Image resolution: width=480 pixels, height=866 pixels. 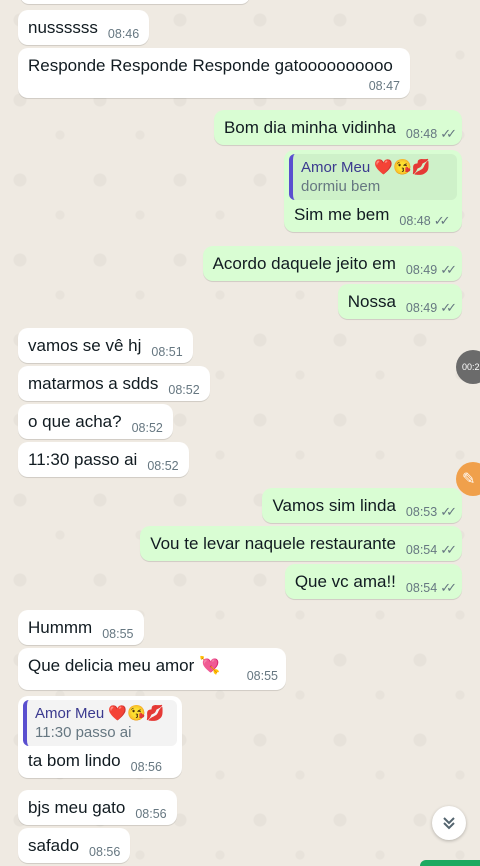 What do you see at coordinates (210, 65) in the screenshot?
I see `message-text: Responde Responde Responde gatoooooooooo` at bounding box center [210, 65].